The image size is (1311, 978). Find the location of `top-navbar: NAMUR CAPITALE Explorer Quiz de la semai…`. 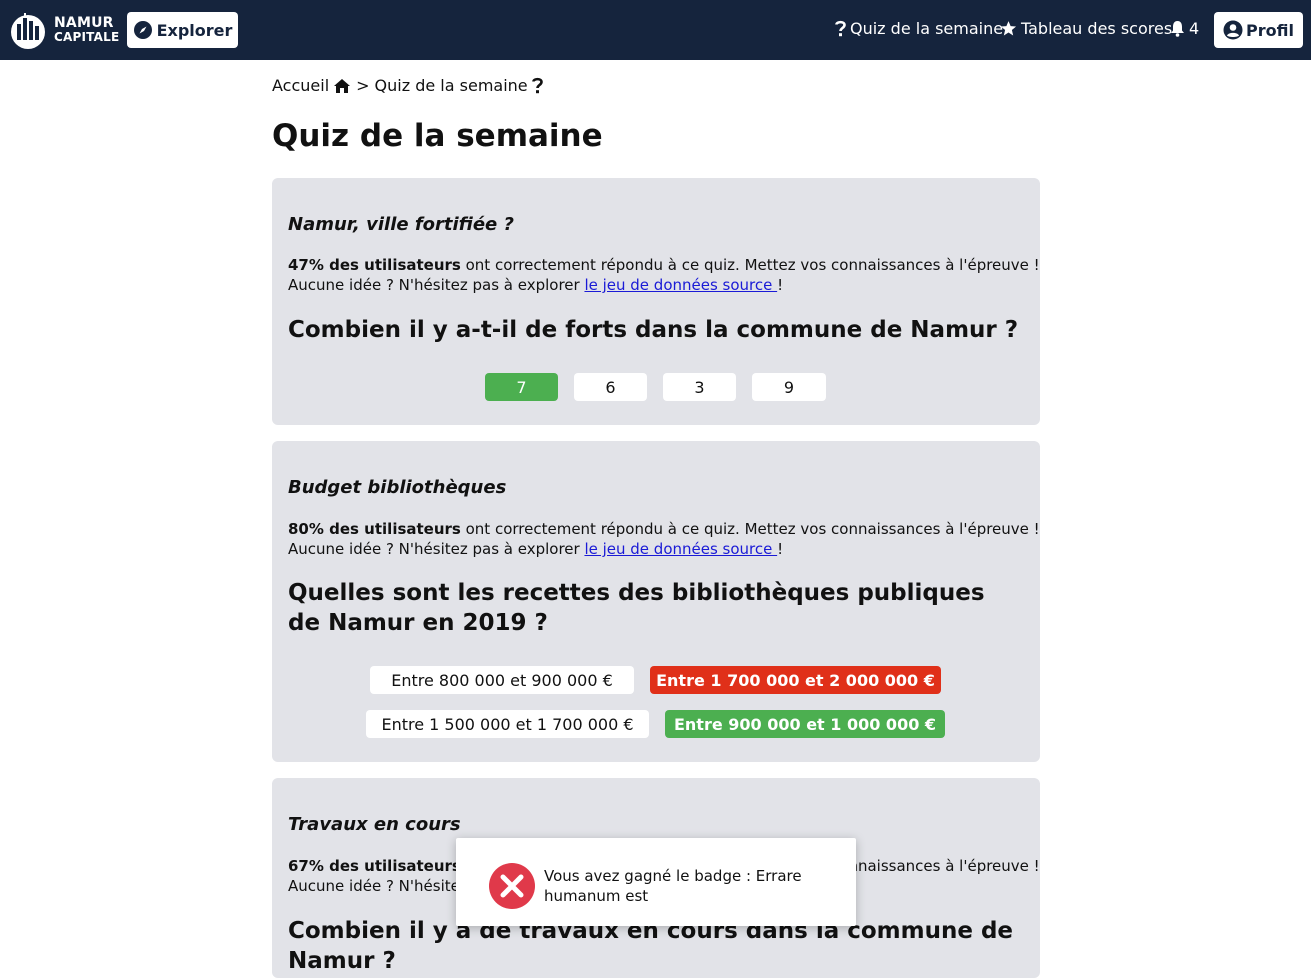

top-navbar: NAMUR CAPITALE Explorer Quiz de la semai… is located at coordinates (655, 30).